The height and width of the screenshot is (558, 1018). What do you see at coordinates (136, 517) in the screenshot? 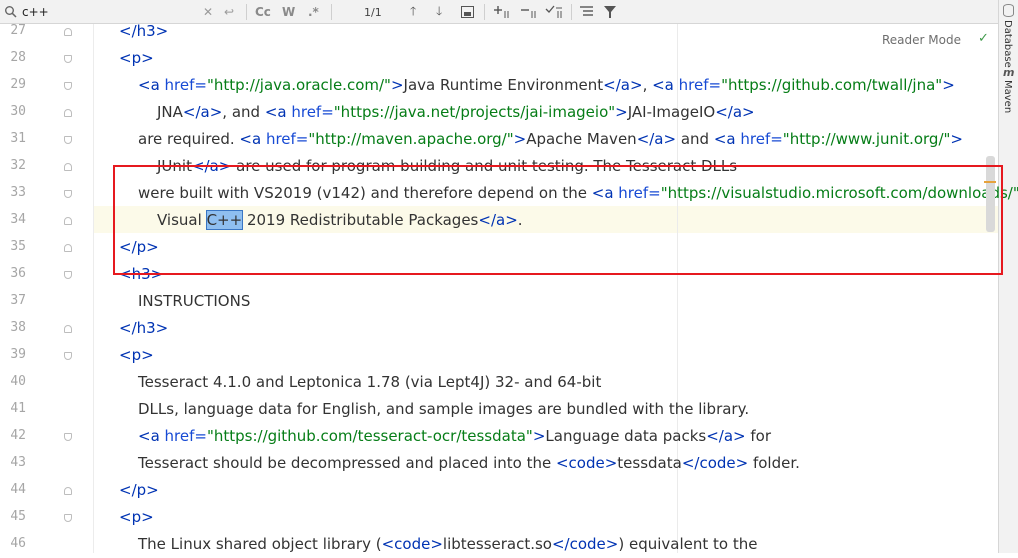
I see `code-line-45: <p>` at bounding box center [136, 517].